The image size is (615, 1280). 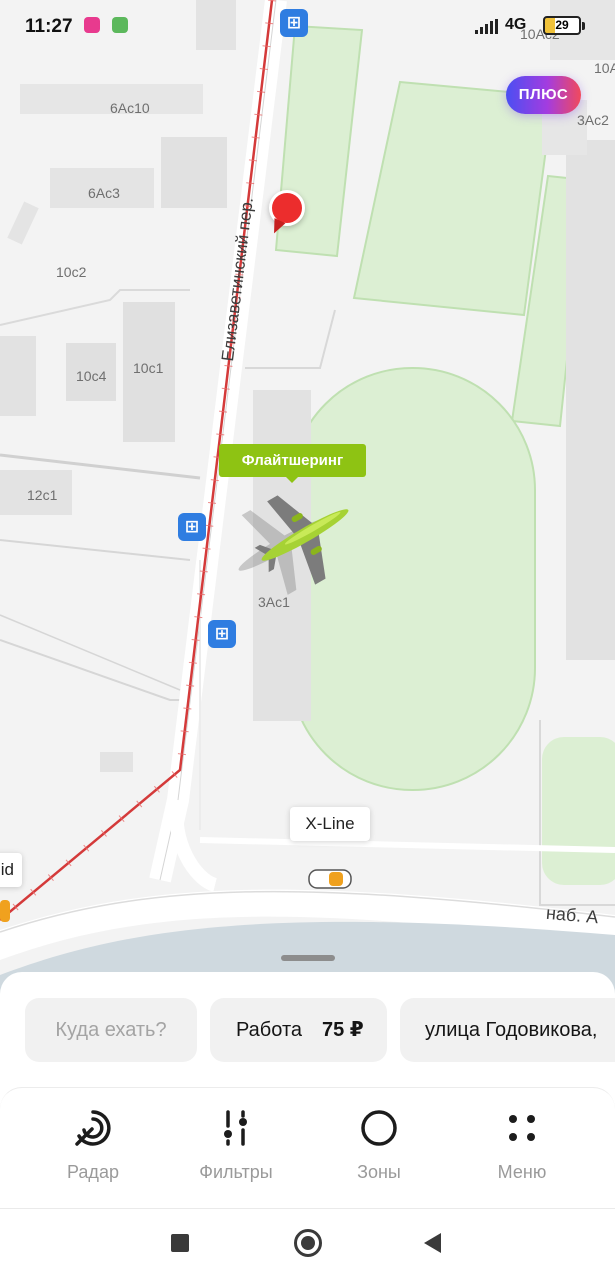 What do you see at coordinates (330, 824) in the screenshot?
I see `xline-tag: X-Line` at bounding box center [330, 824].